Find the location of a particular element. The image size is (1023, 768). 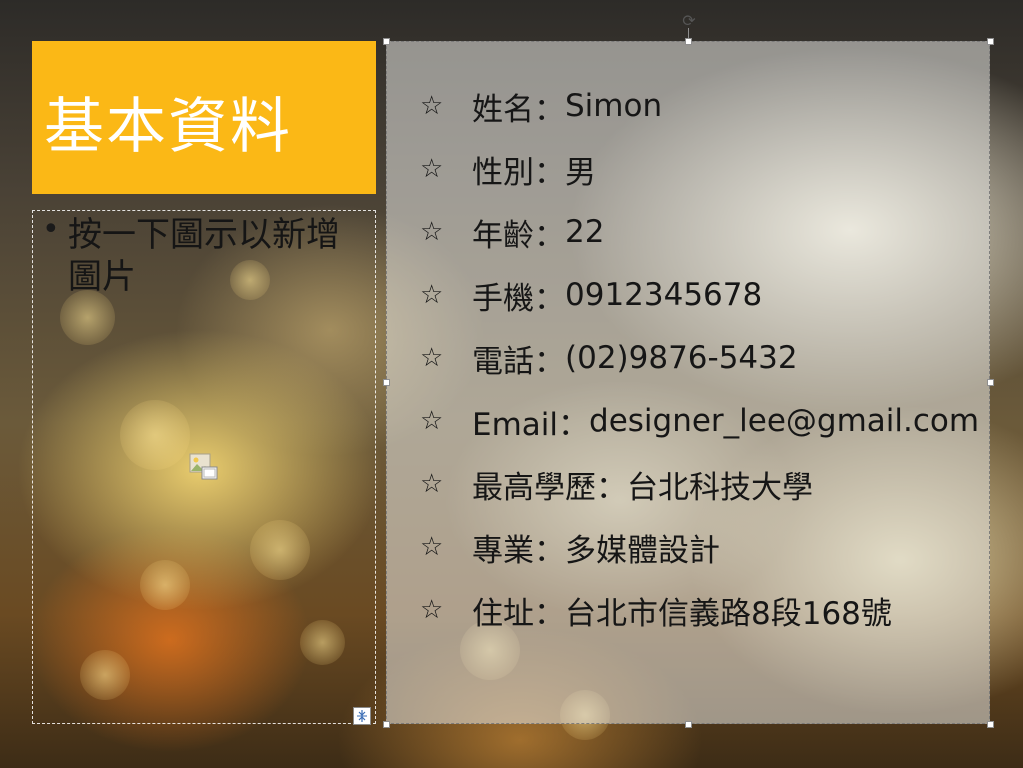

info-label: 電話： is located at coordinates (518, 361).